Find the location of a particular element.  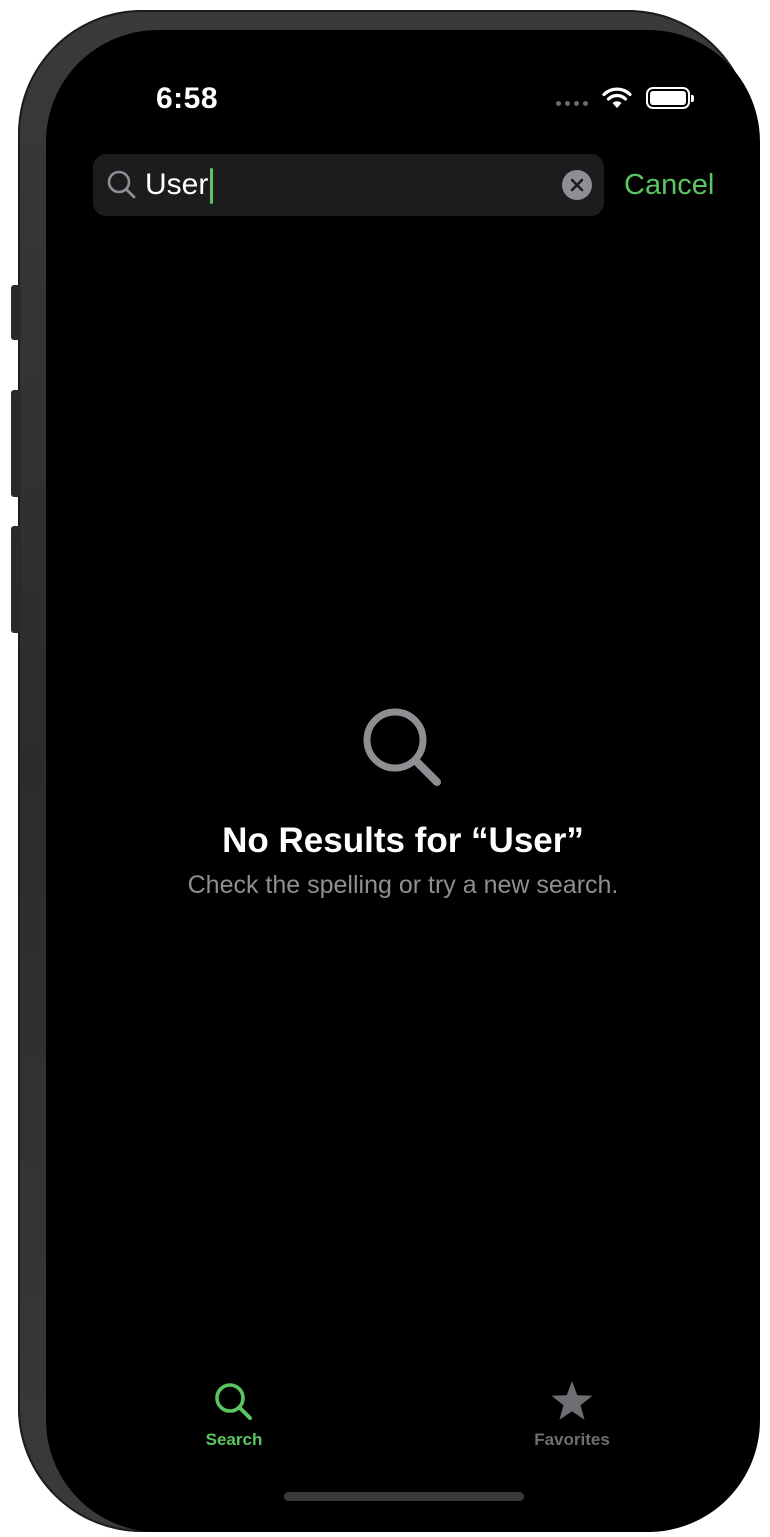

search-input is located at coordinates (345, 185).